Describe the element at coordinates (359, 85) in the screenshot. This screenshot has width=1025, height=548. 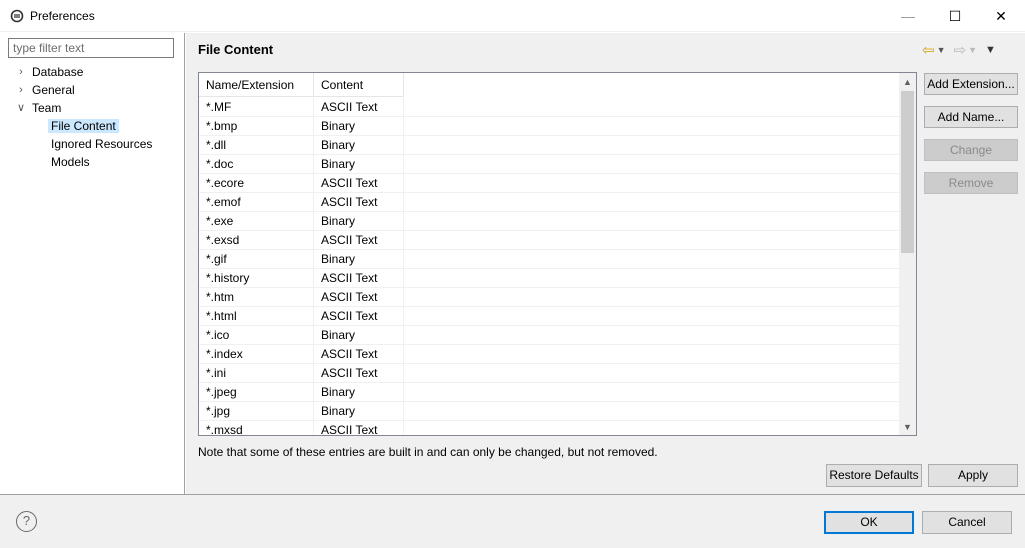
I see `column-header-content: Content` at that location.